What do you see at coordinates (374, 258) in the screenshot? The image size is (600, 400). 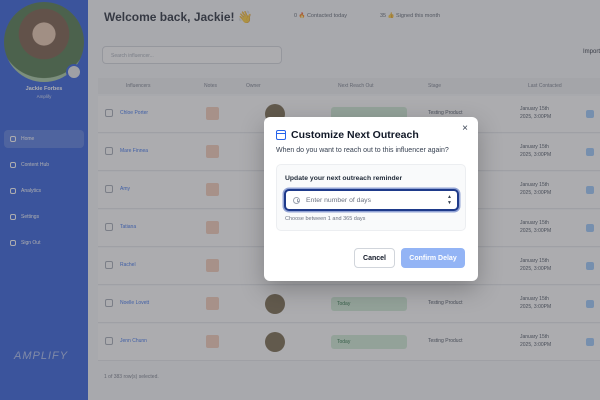 I see `cancel-button: Cancel` at bounding box center [374, 258].